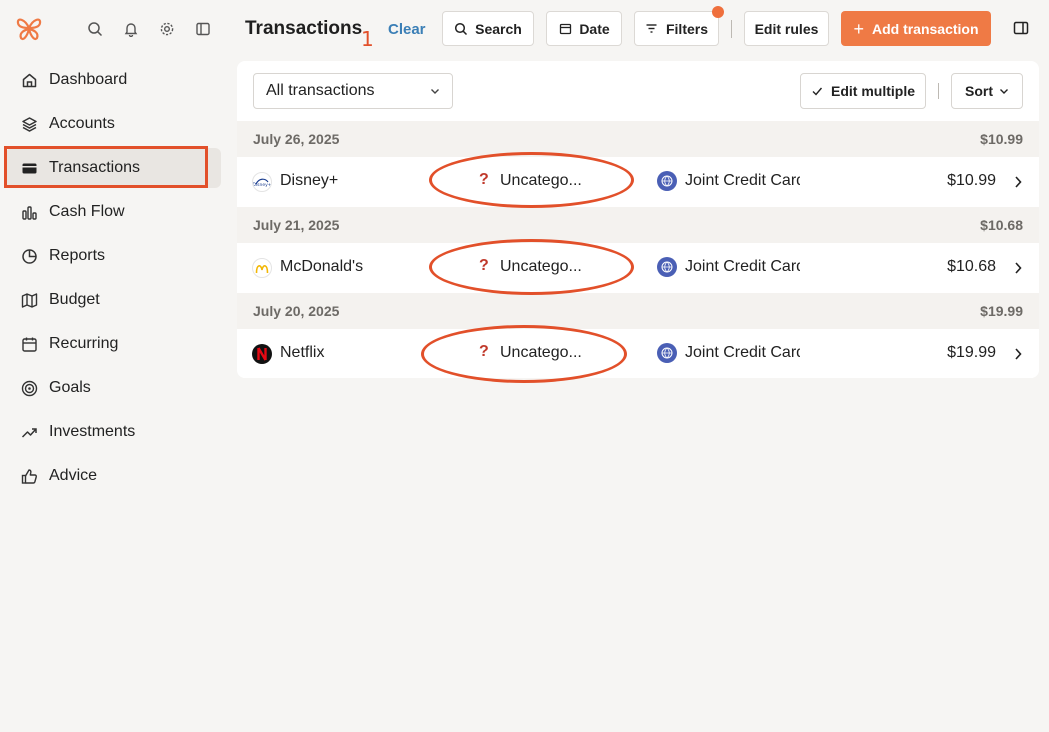 This screenshot has height=732, width=1049. Describe the element at coordinates (652, 29) in the screenshot. I see `filter-icon` at that location.